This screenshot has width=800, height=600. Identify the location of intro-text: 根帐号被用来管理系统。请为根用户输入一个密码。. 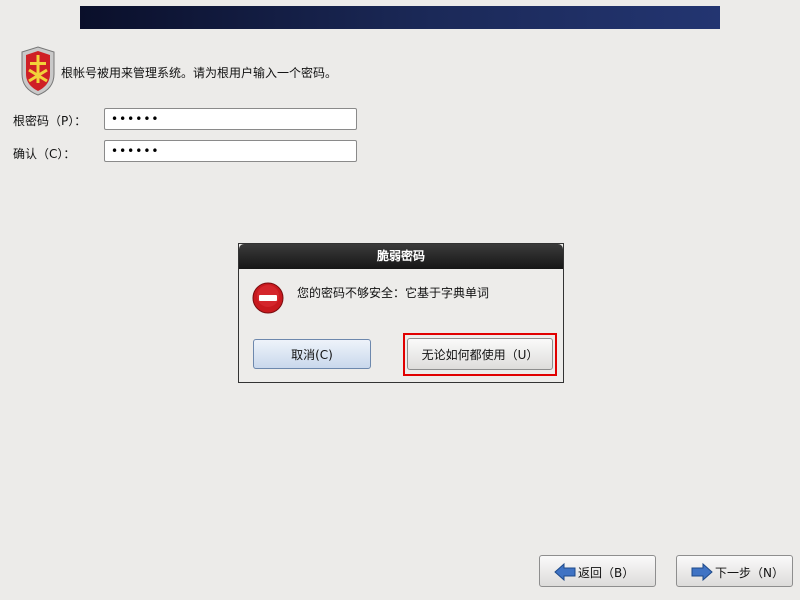
(199, 73).